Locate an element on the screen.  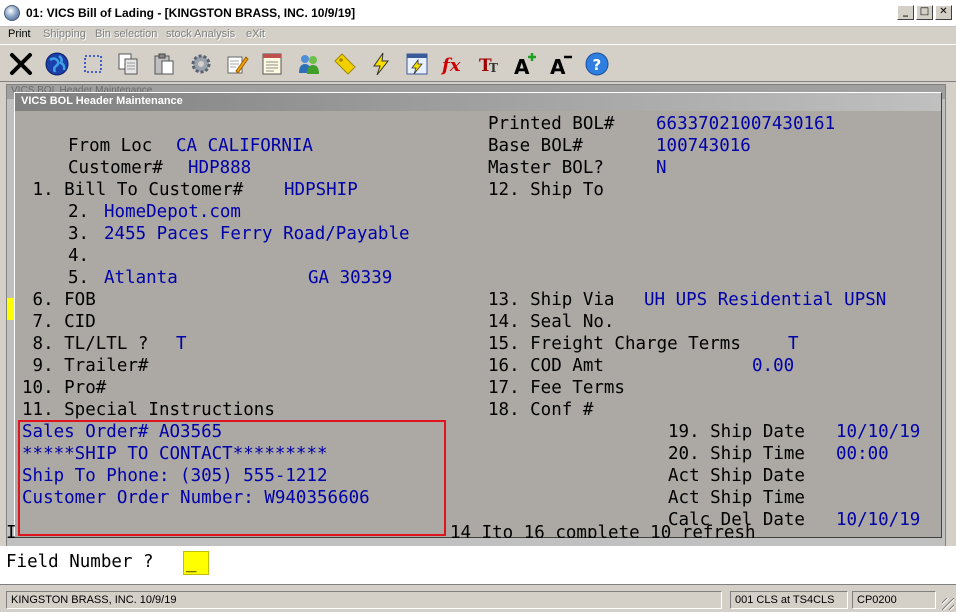
customer-label: Customer# is located at coordinates (115, 168).